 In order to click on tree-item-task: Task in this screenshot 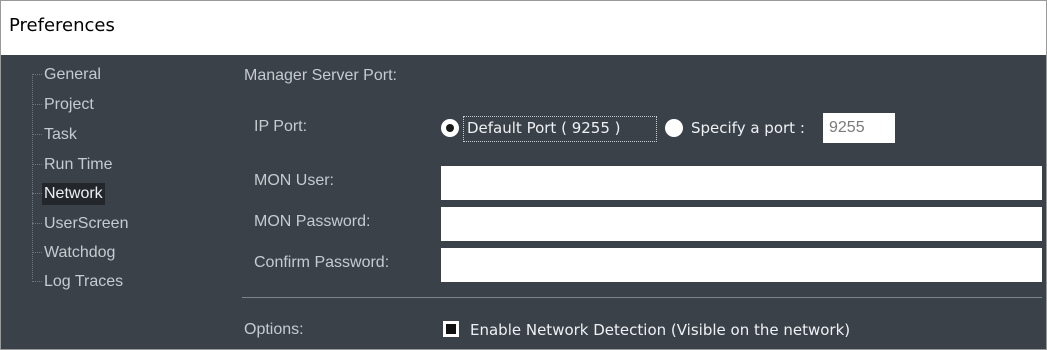, I will do `click(102, 135)`.